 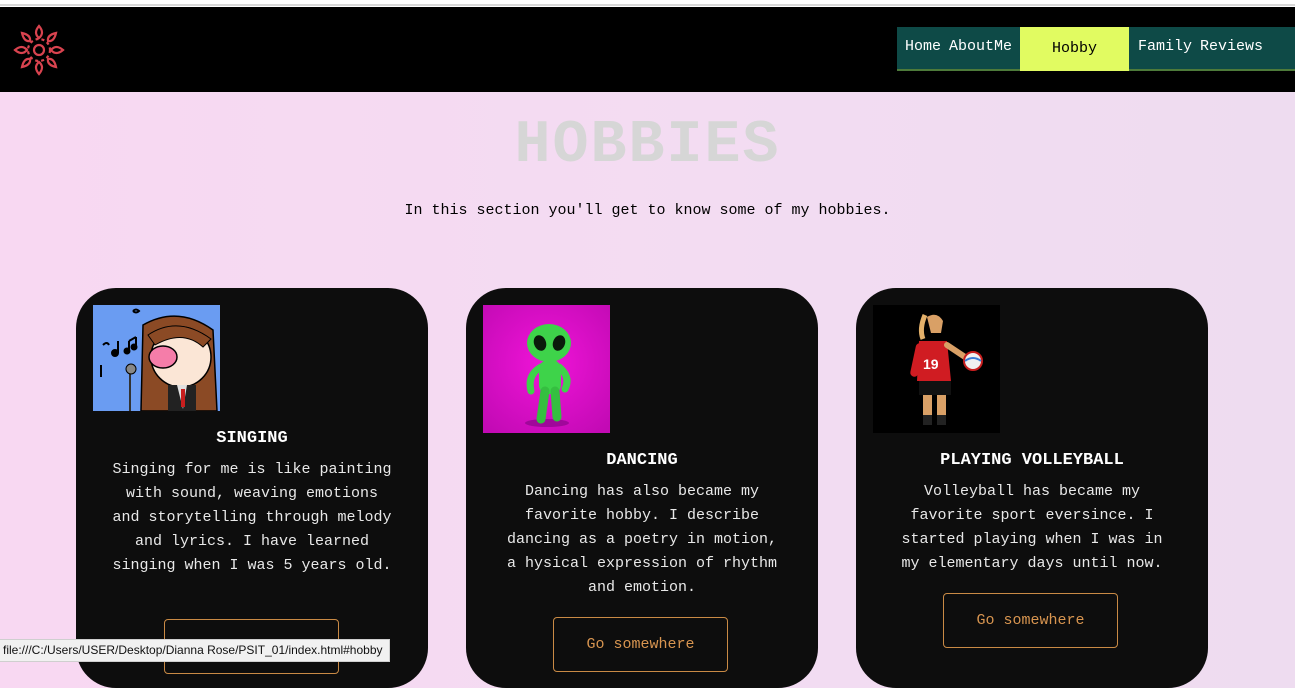 What do you see at coordinates (1032, 460) in the screenshot?
I see `card-title: PLAYING VOLLEYBALL` at bounding box center [1032, 460].